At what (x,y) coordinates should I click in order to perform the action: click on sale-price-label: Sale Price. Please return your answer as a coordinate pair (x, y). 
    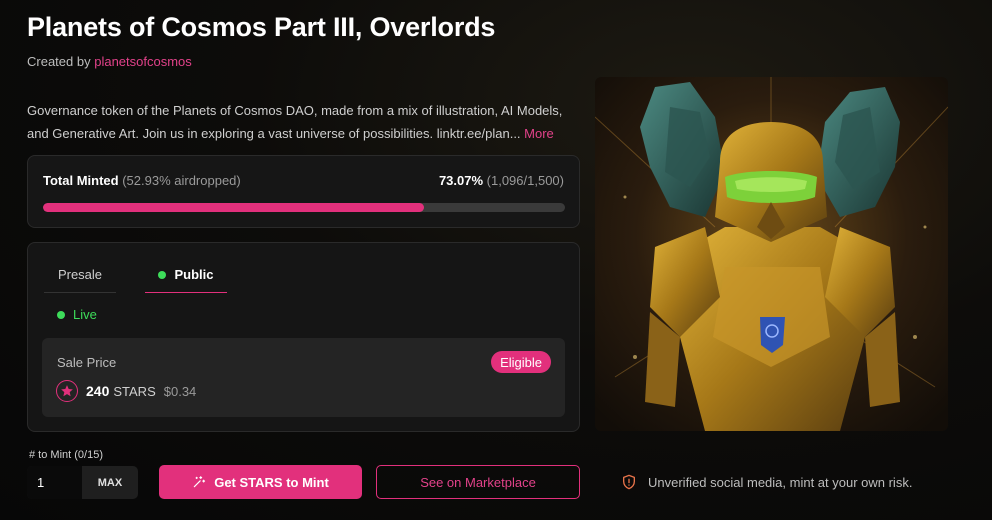
    Looking at the image, I should click on (87, 362).